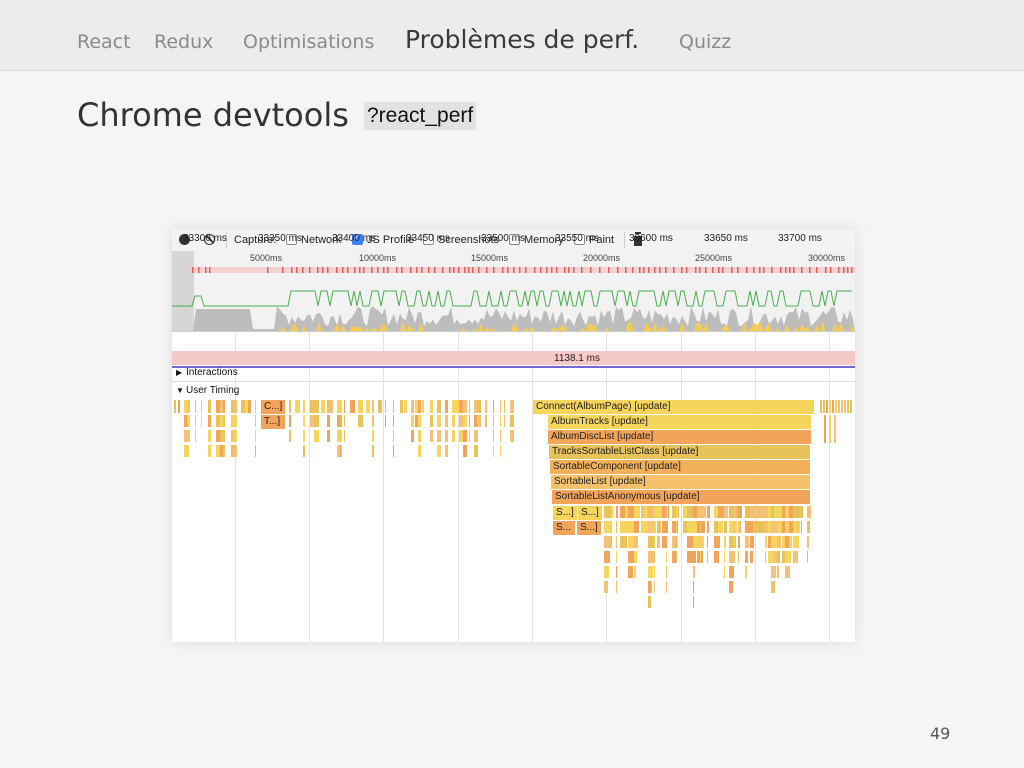 The image size is (1024, 768). I want to click on selection-duration-bar, so click(513, 358).